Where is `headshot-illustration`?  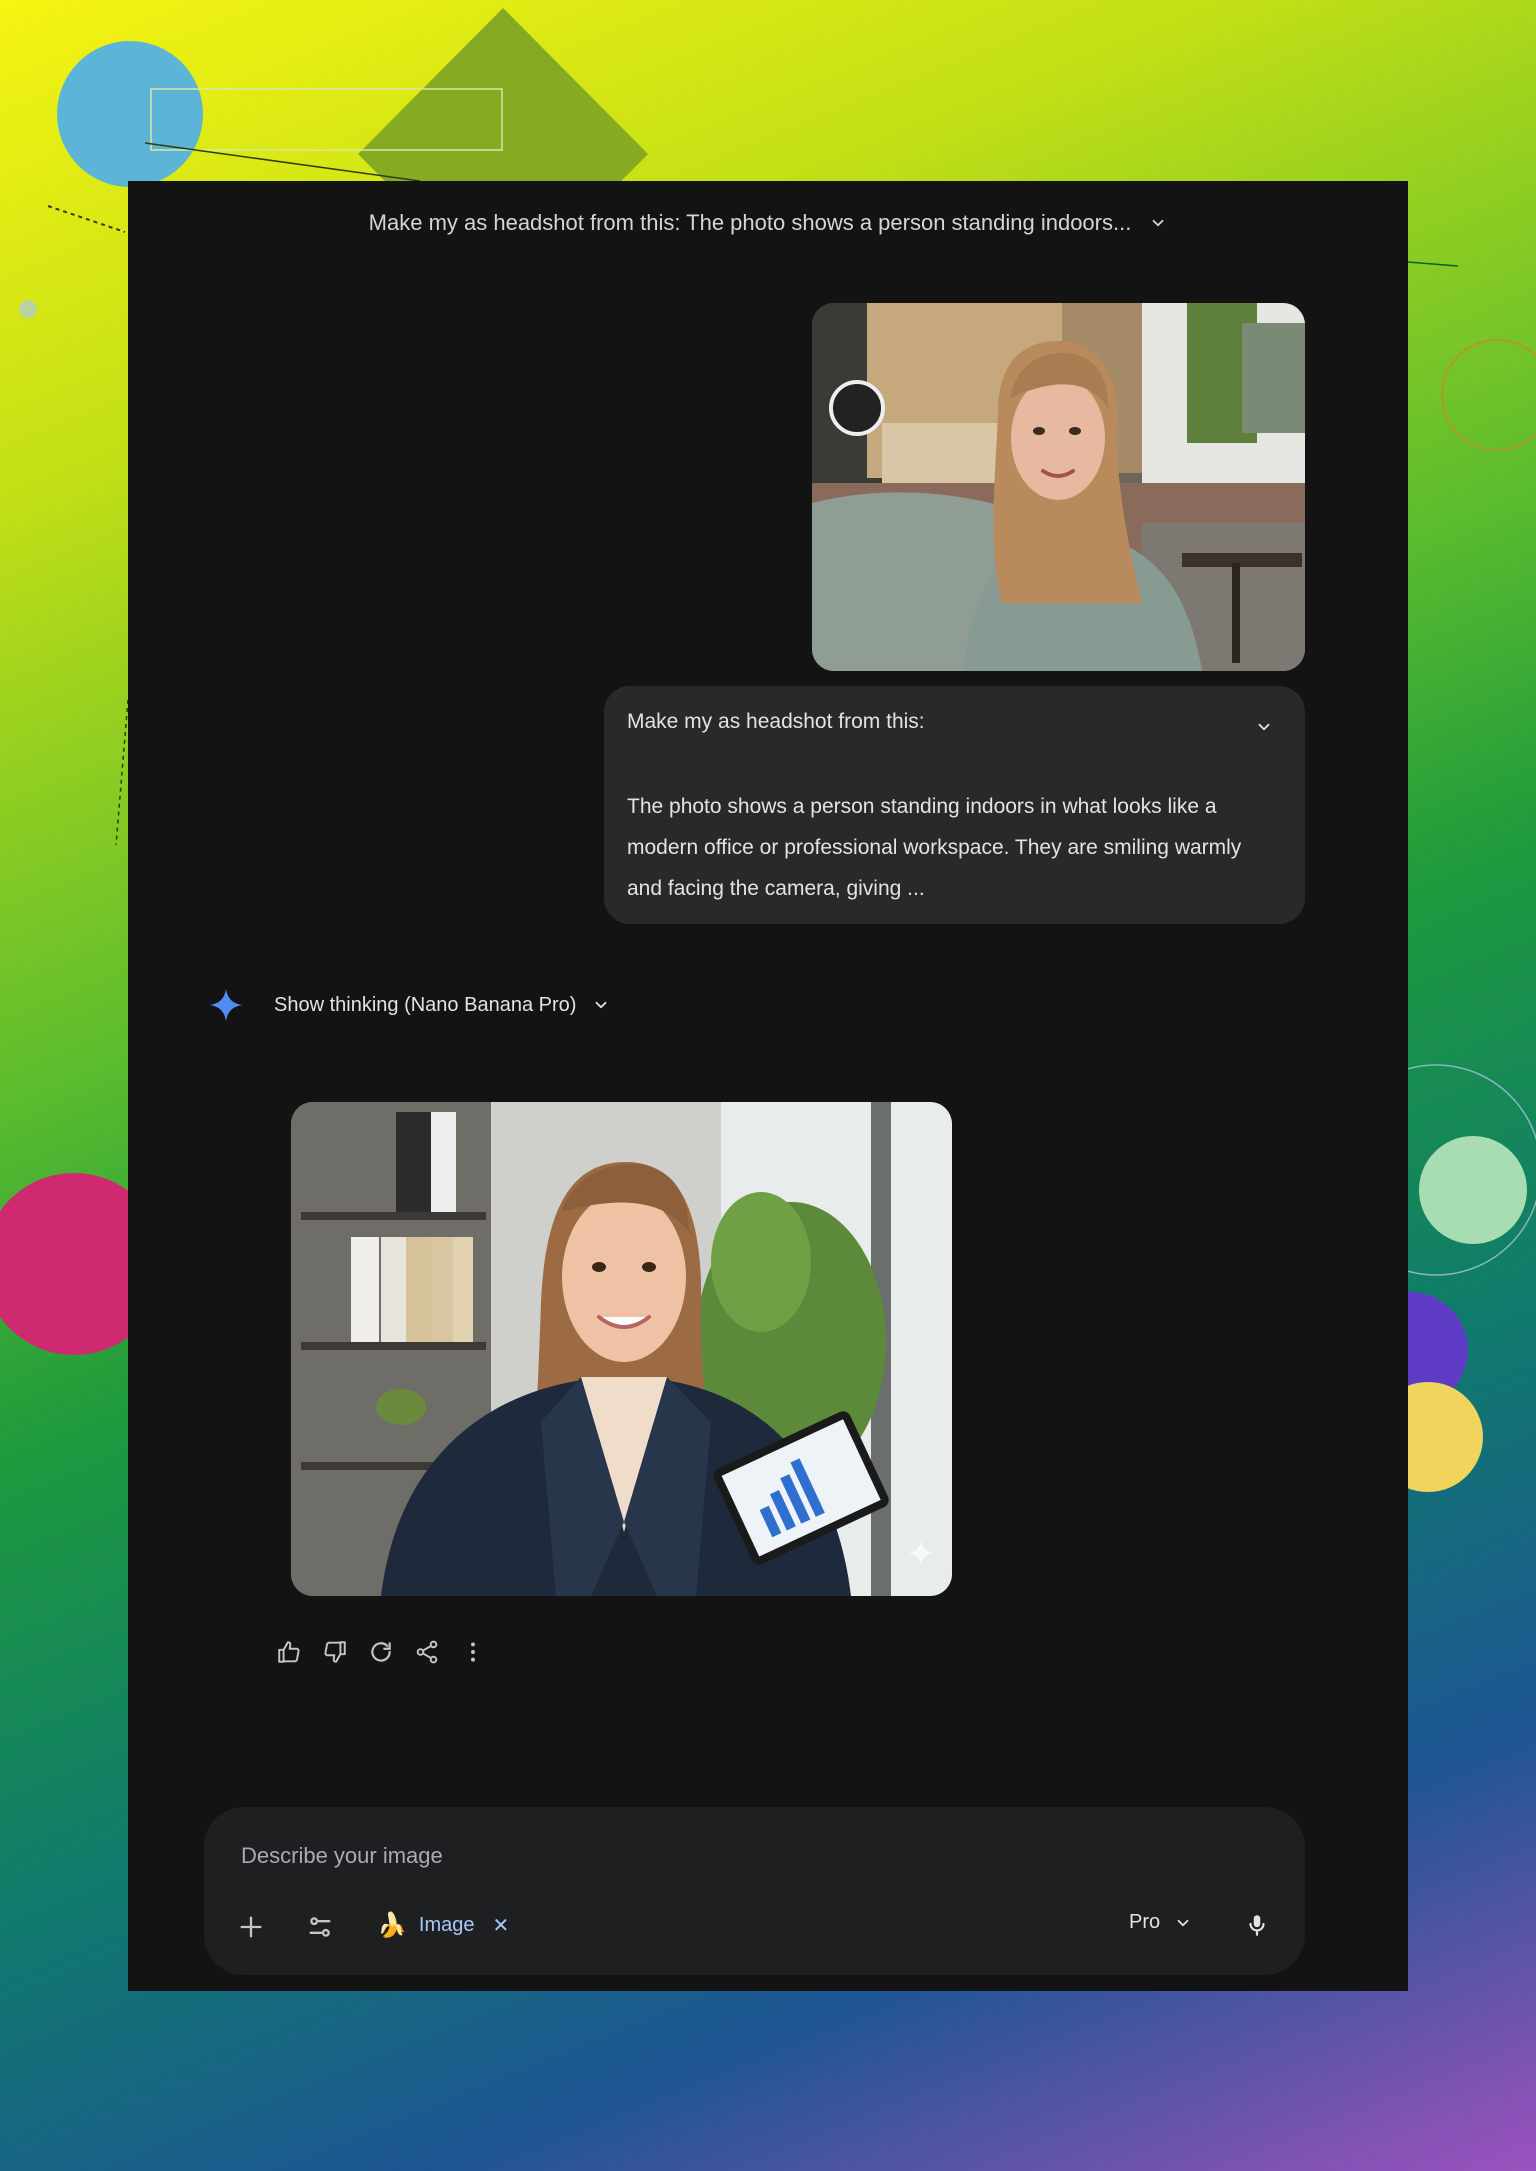
headshot-illustration is located at coordinates (621, 1349).